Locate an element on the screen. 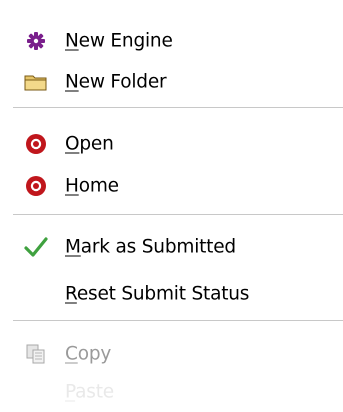 Image resolution: width=343 pixels, height=412 pixels. menu-item-new-folder: New Folder is located at coordinates (171, 82).